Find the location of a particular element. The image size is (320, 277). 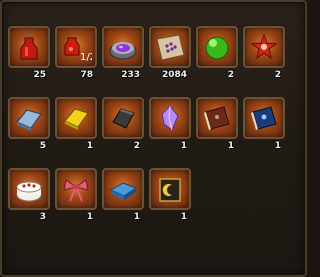

item-slot-ribbon-bow is located at coordinates (76, 189).